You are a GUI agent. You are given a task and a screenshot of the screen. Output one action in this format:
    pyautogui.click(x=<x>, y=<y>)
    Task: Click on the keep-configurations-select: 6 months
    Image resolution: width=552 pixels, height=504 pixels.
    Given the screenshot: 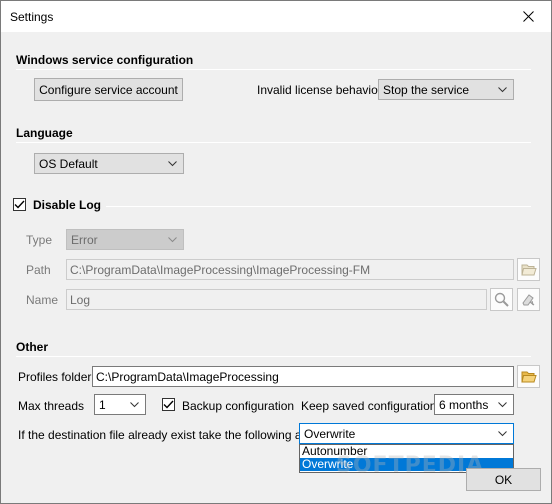 What is the action you would take?
    pyautogui.click(x=474, y=404)
    